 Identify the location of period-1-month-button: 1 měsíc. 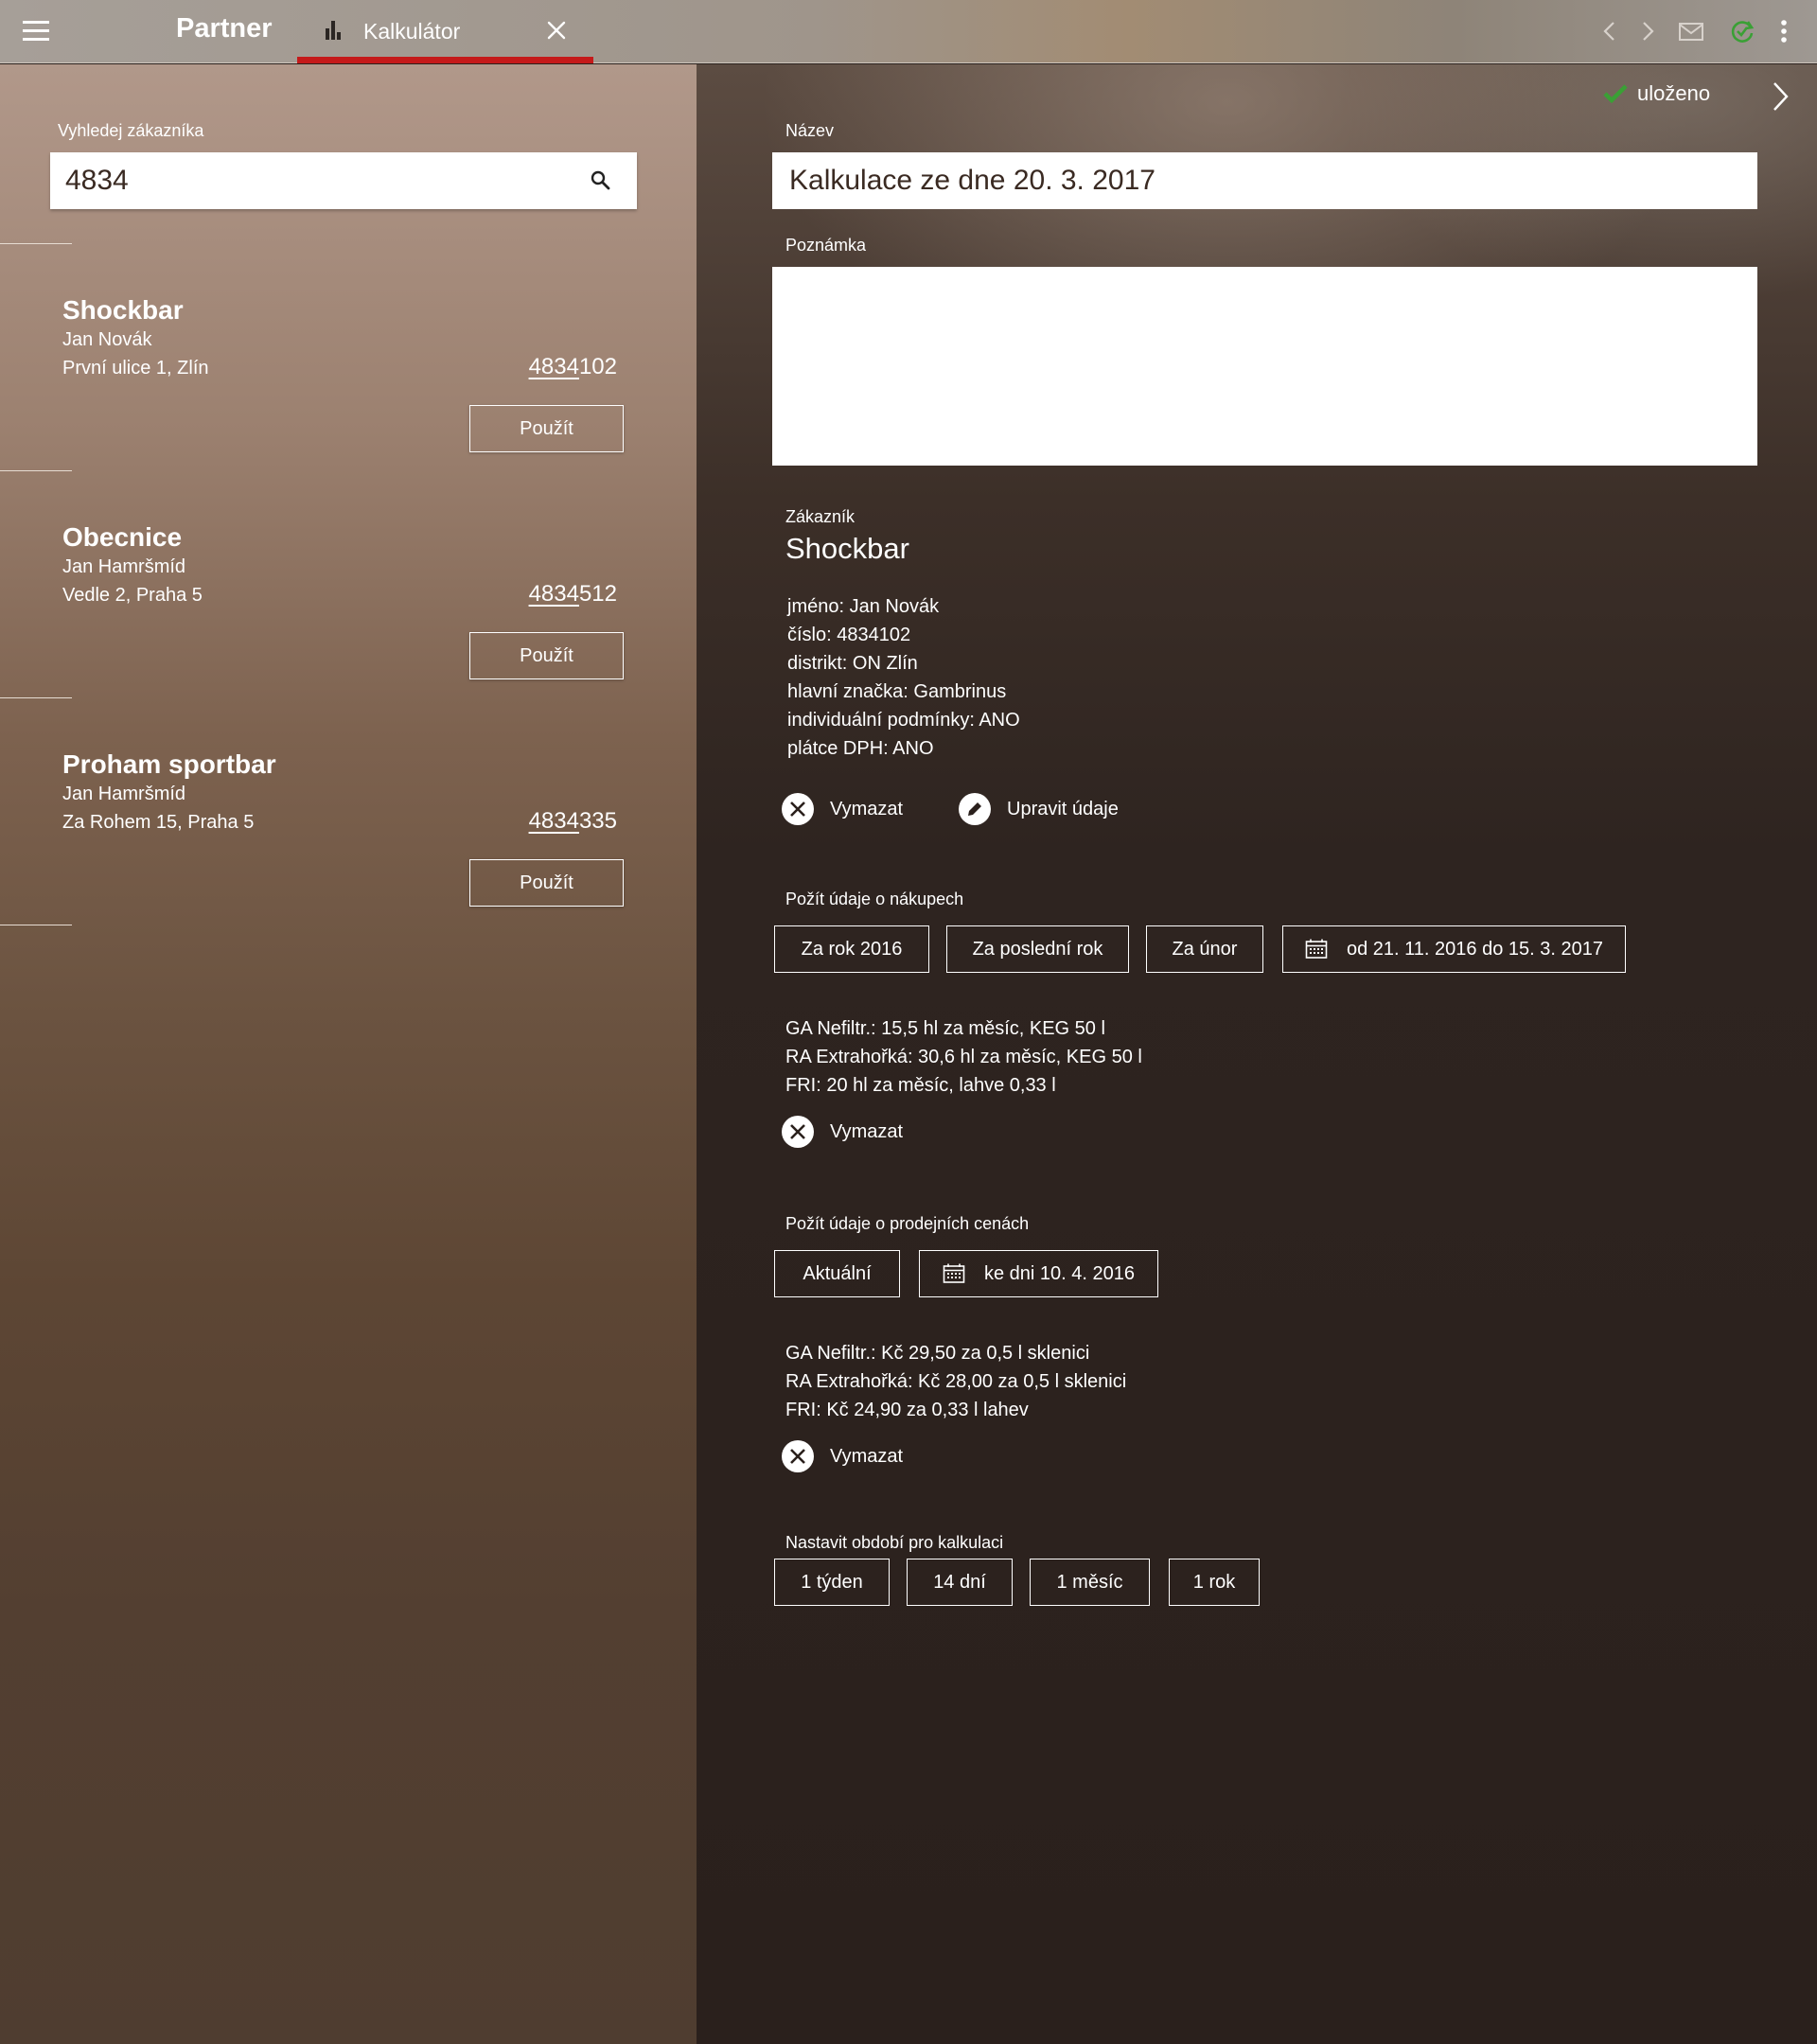
(1090, 1582).